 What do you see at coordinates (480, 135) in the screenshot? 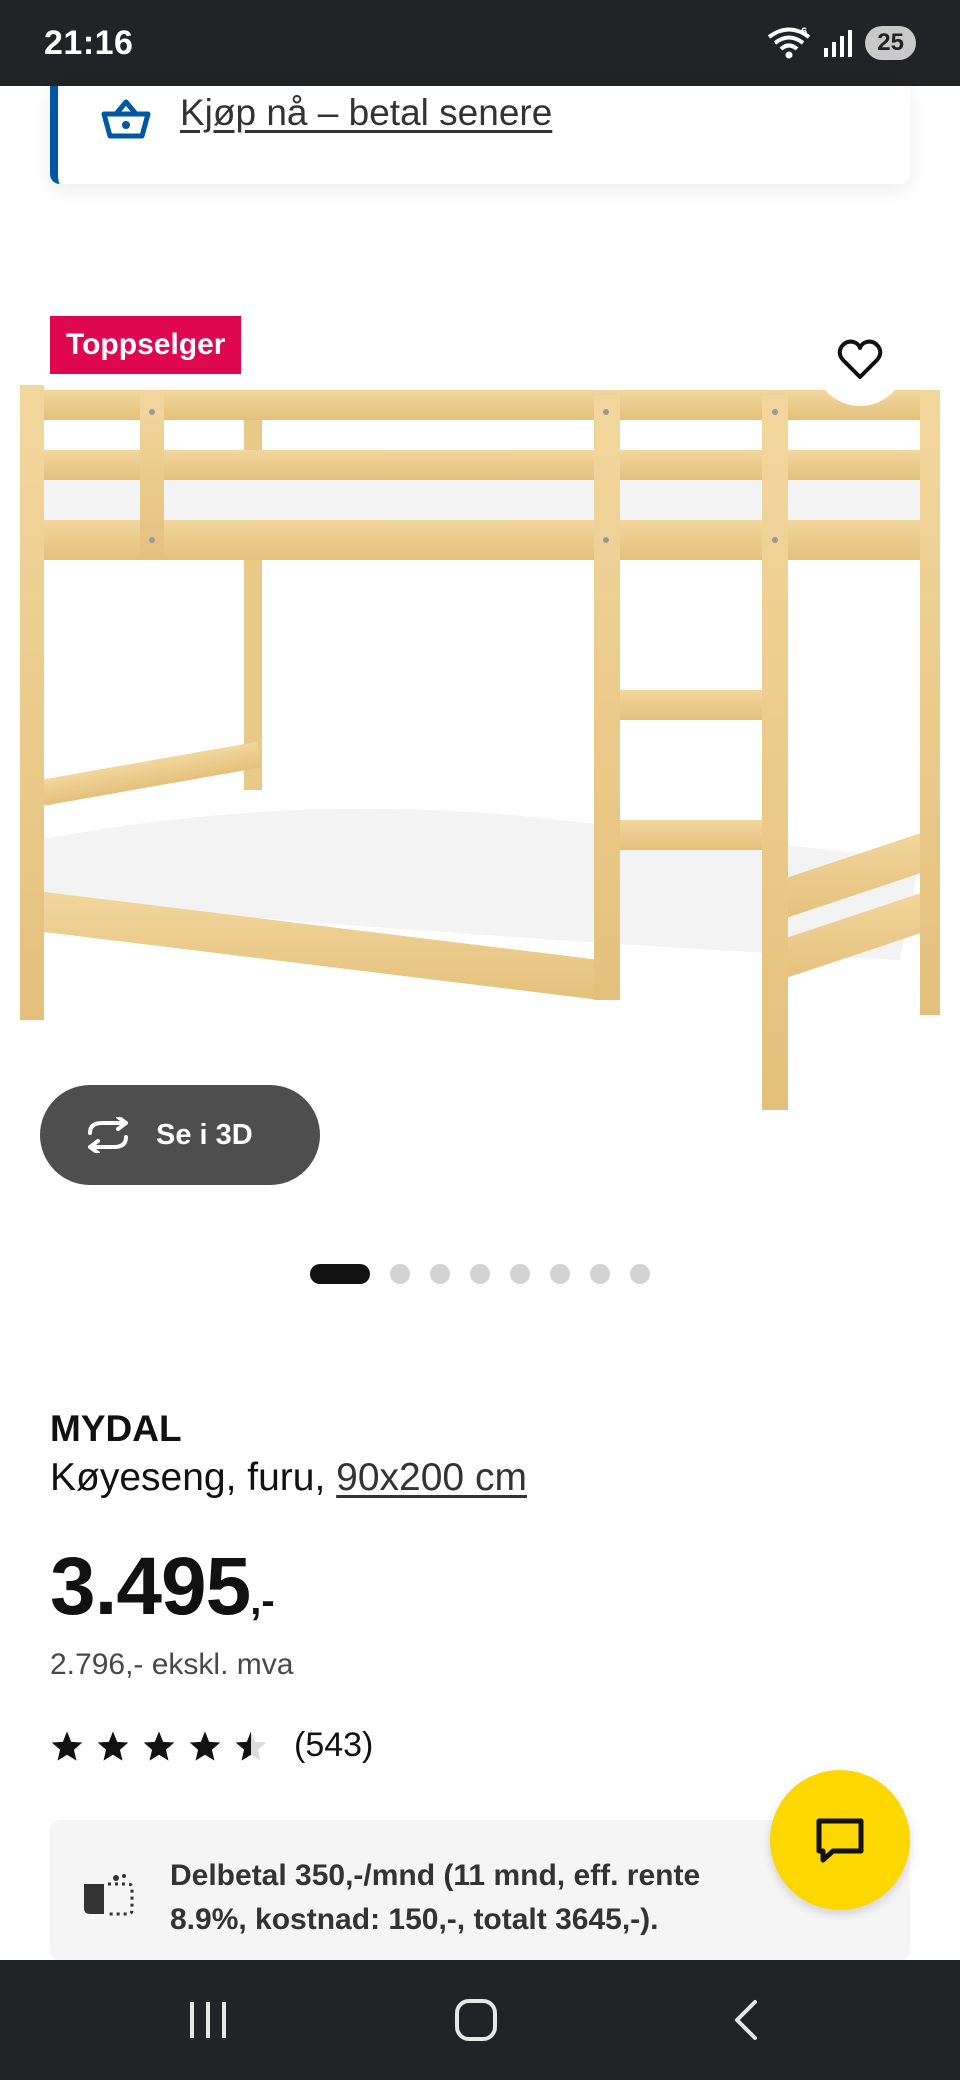
I see `buy-now-pay-later-card: Kjøp nå – betal senere` at bounding box center [480, 135].